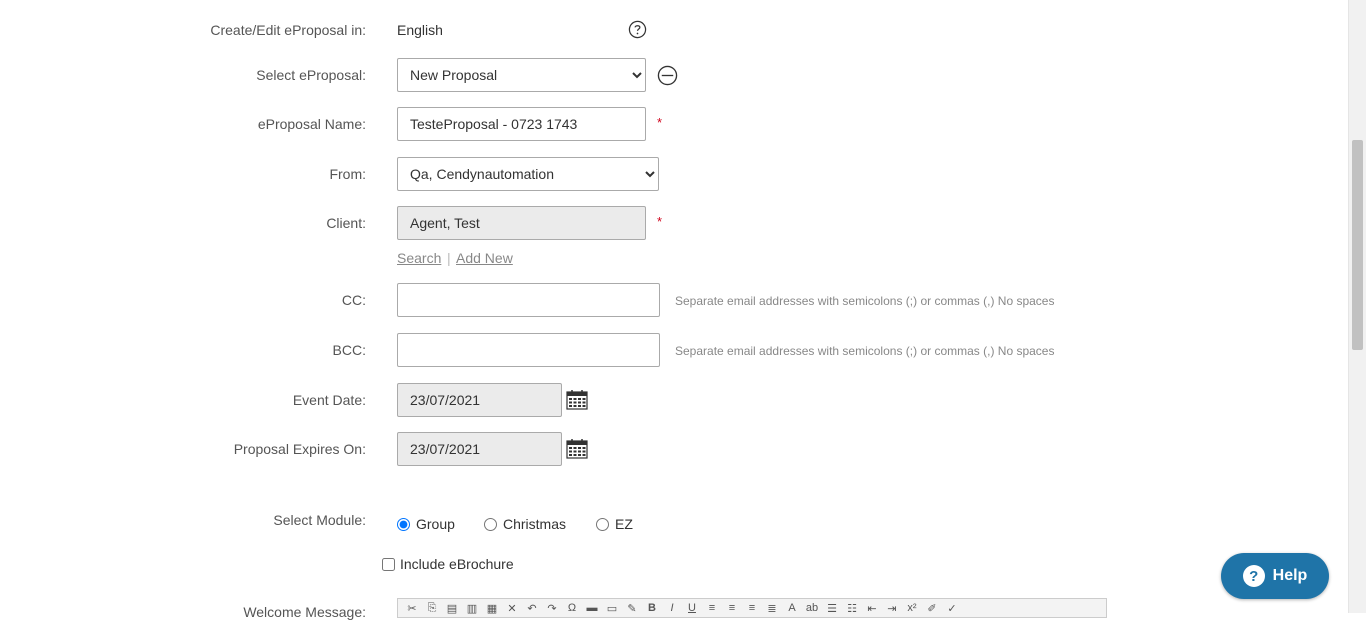  I want to click on module-label-christmas: Christmas, so click(535, 524).